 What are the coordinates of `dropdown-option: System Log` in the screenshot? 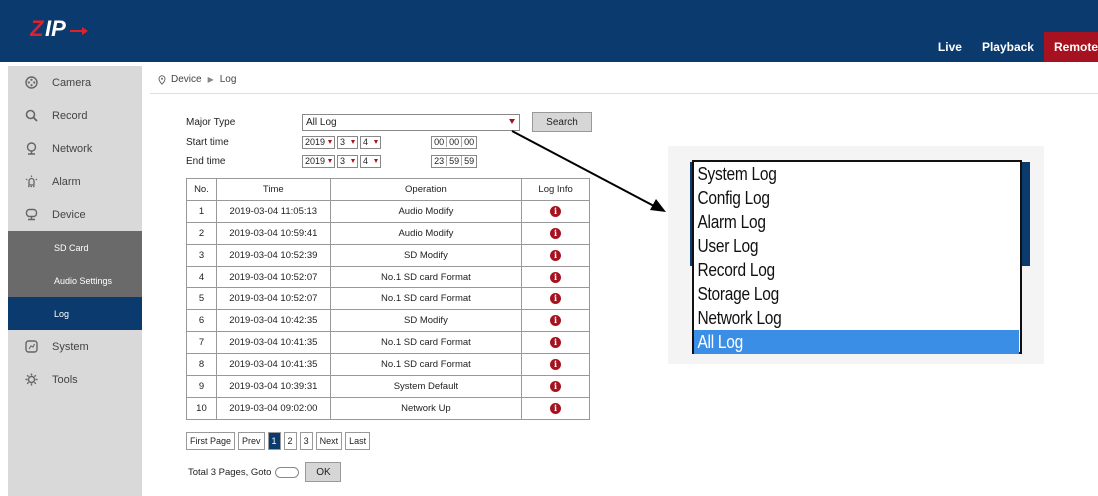 It's located at (856, 174).